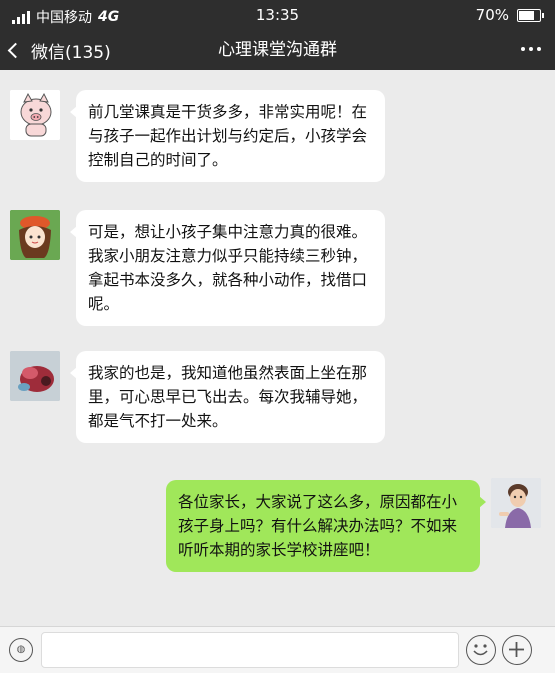 The width and height of the screenshot is (555, 673). I want to click on plus-icon, so click(516, 649).